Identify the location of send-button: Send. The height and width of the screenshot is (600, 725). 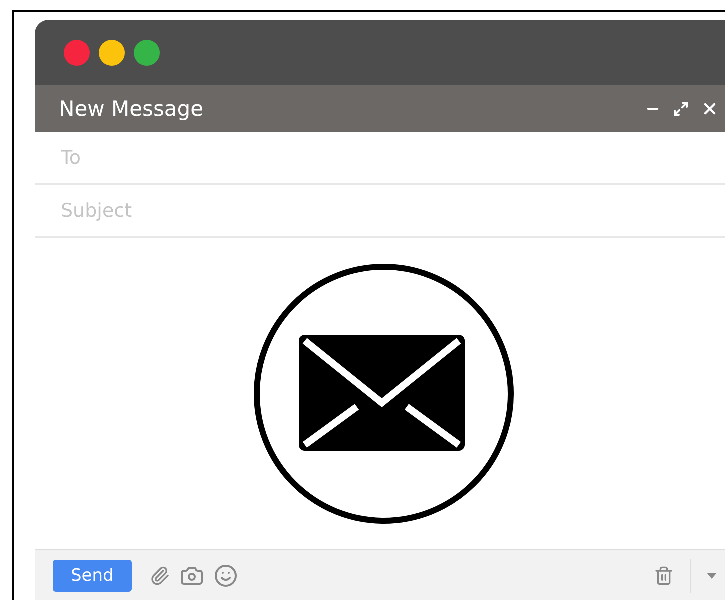
(92, 576).